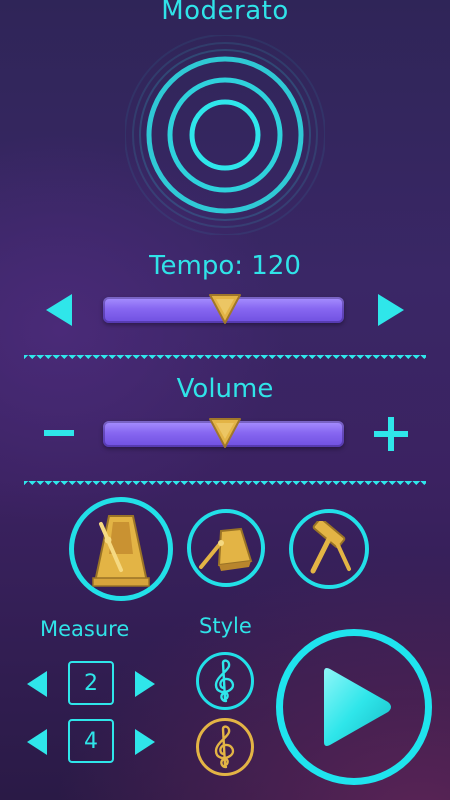 Image resolution: width=450 pixels, height=800 pixels. I want to click on tempo-decrease-arrow-icon, so click(59, 310).